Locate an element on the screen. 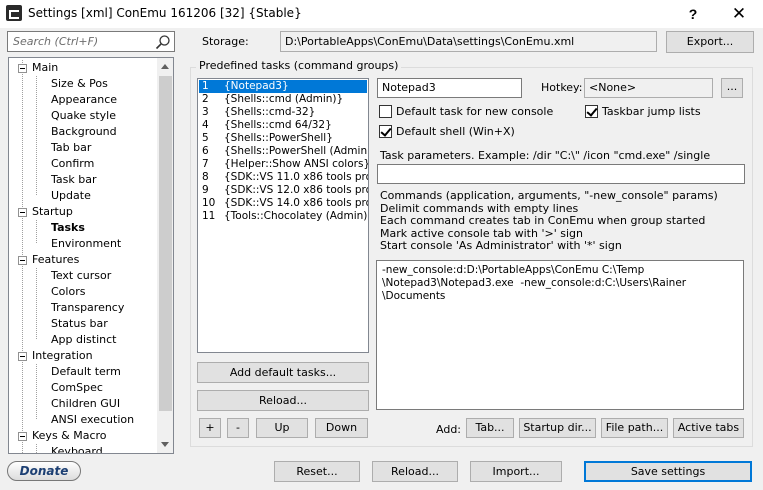  tree-item-tasks: Tasks is located at coordinates (68, 228).